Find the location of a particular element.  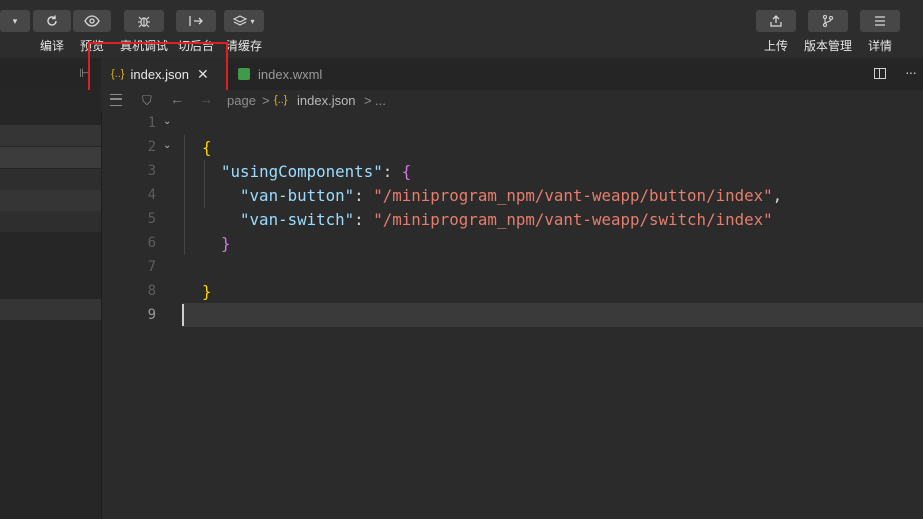

branch-icon is located at coordinates (828, 21).